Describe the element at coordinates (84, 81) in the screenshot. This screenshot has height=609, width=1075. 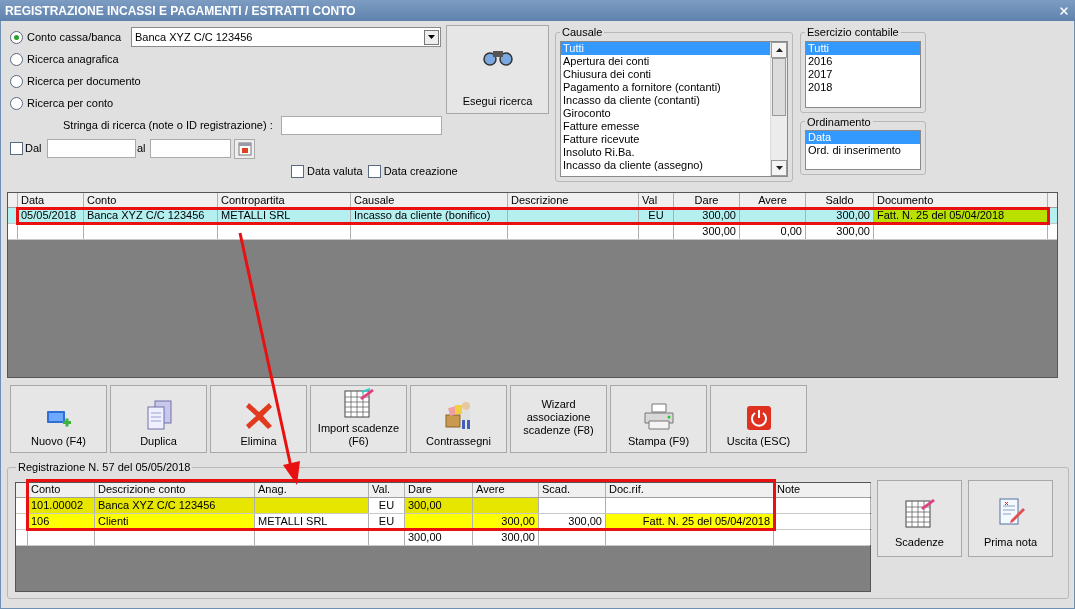
I see `radio-label: Ricerca per documento` at that location.